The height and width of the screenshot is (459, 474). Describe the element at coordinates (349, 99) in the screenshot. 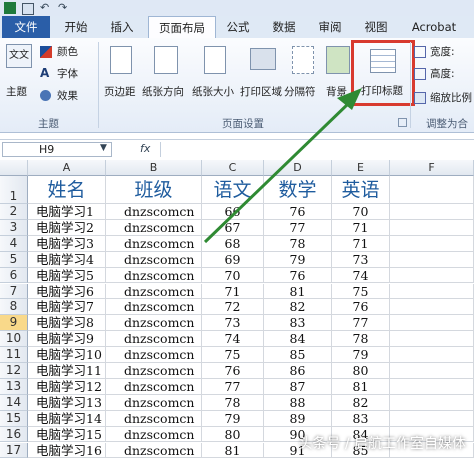

I see `arrow-head` at that location.